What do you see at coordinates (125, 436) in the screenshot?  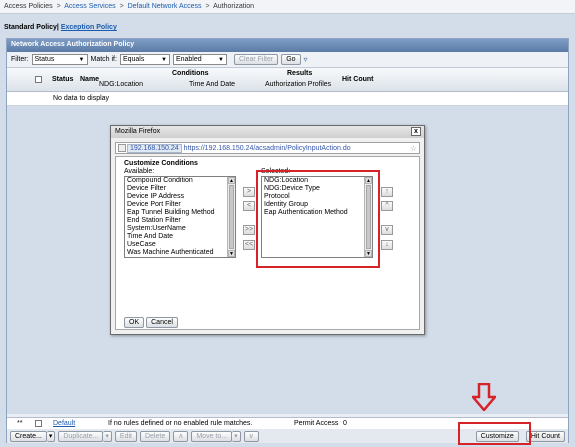 I see `edit-button: Edit` at bounding box center [125, 436].